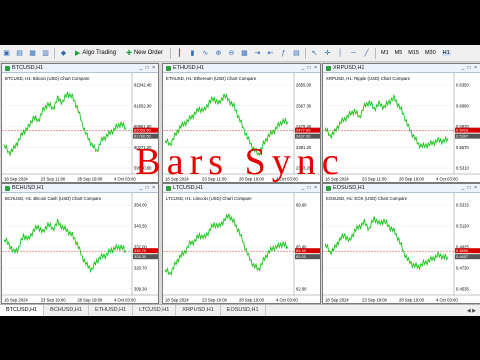 This screenshot has width=480, height=360. What do you see at coordinates (32, 53) in the screenshot?
I see `market-watch-icon: ▦` at bounding box center [32, 53].